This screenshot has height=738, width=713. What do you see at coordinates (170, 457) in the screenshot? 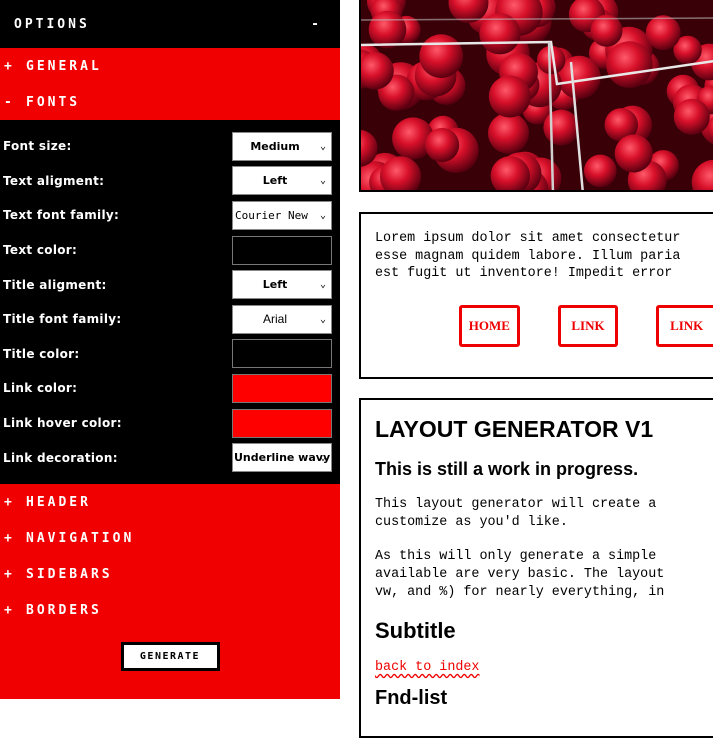
I see `option-row-link-decoration: Link decoration: Underline wavy ⌄` at bounding box center [170, 457].